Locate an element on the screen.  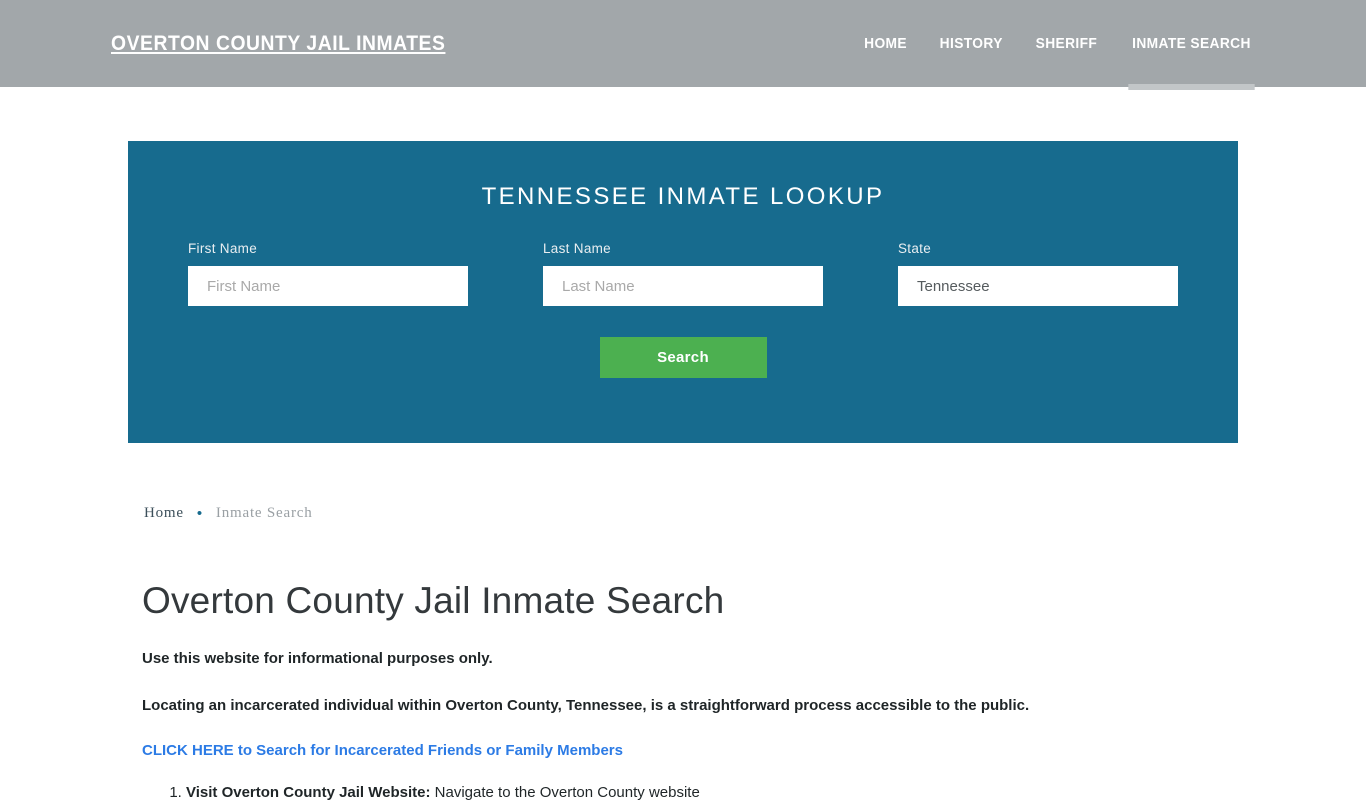
nav-item-sheriff: SHERIFF is located at coordinates (1067, 43).